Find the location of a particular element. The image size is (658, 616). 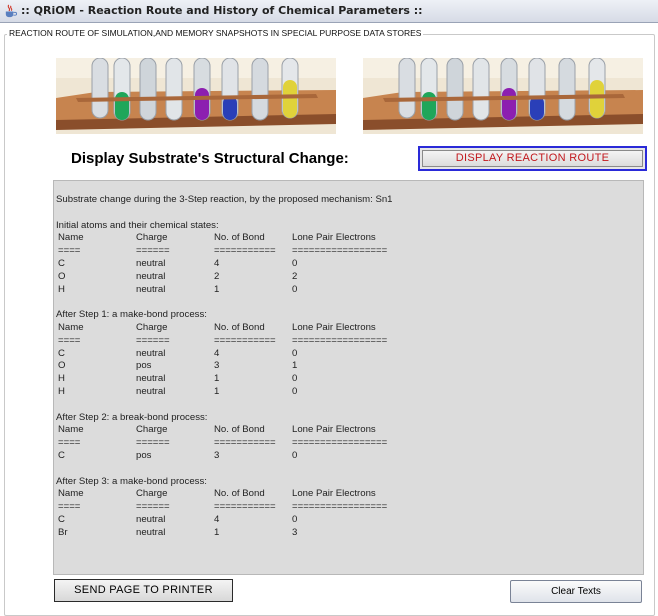

test-tubes-image-left is located at coordinates (196, 96).